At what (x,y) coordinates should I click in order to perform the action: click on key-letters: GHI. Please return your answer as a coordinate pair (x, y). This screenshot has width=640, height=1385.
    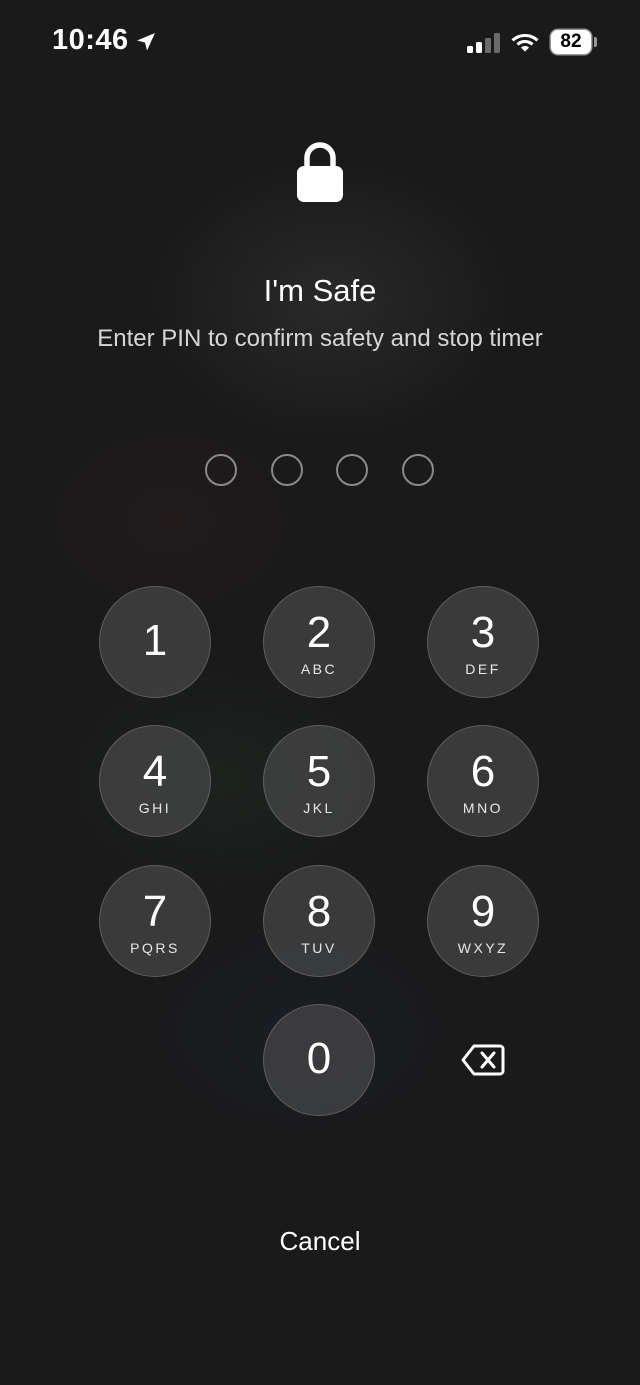
    Looking at the image, I should click on (155, 808).